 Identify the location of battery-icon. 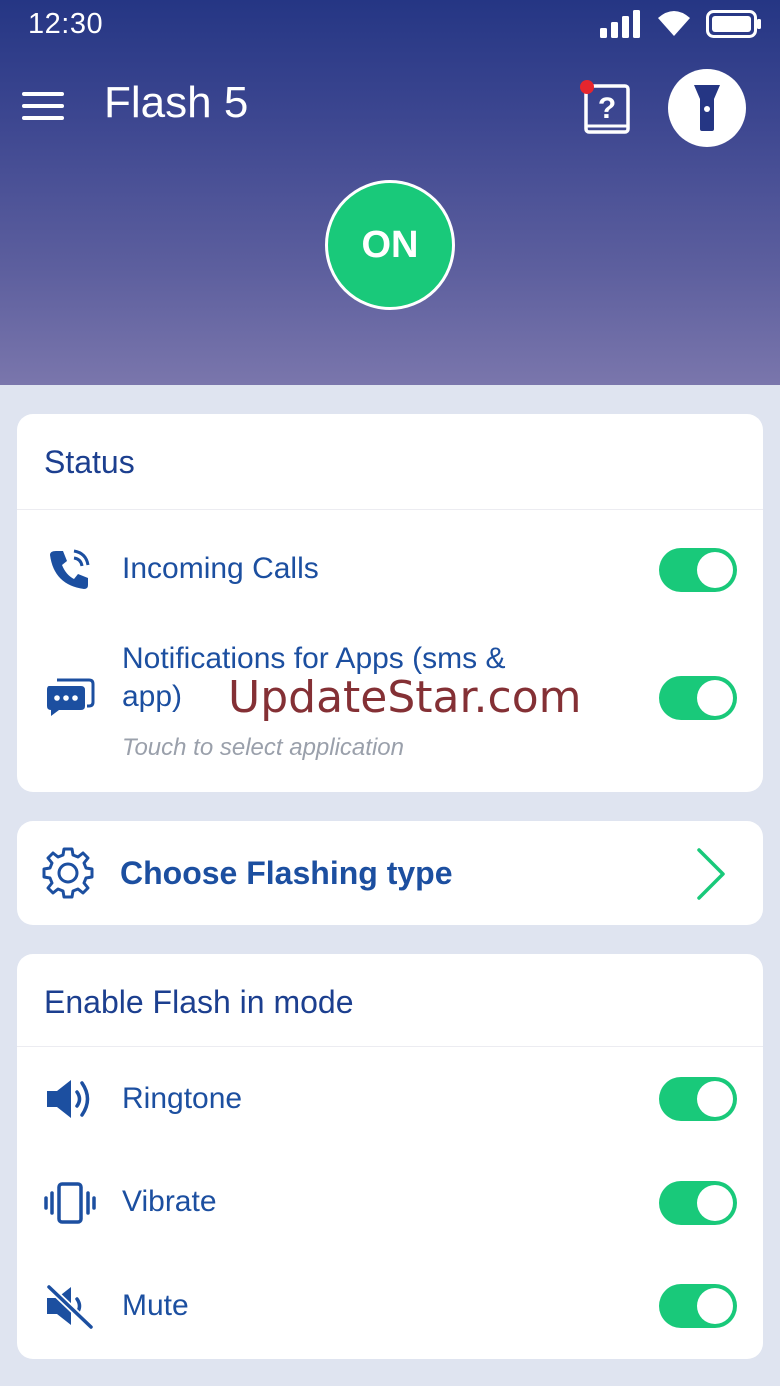
(733, 24).